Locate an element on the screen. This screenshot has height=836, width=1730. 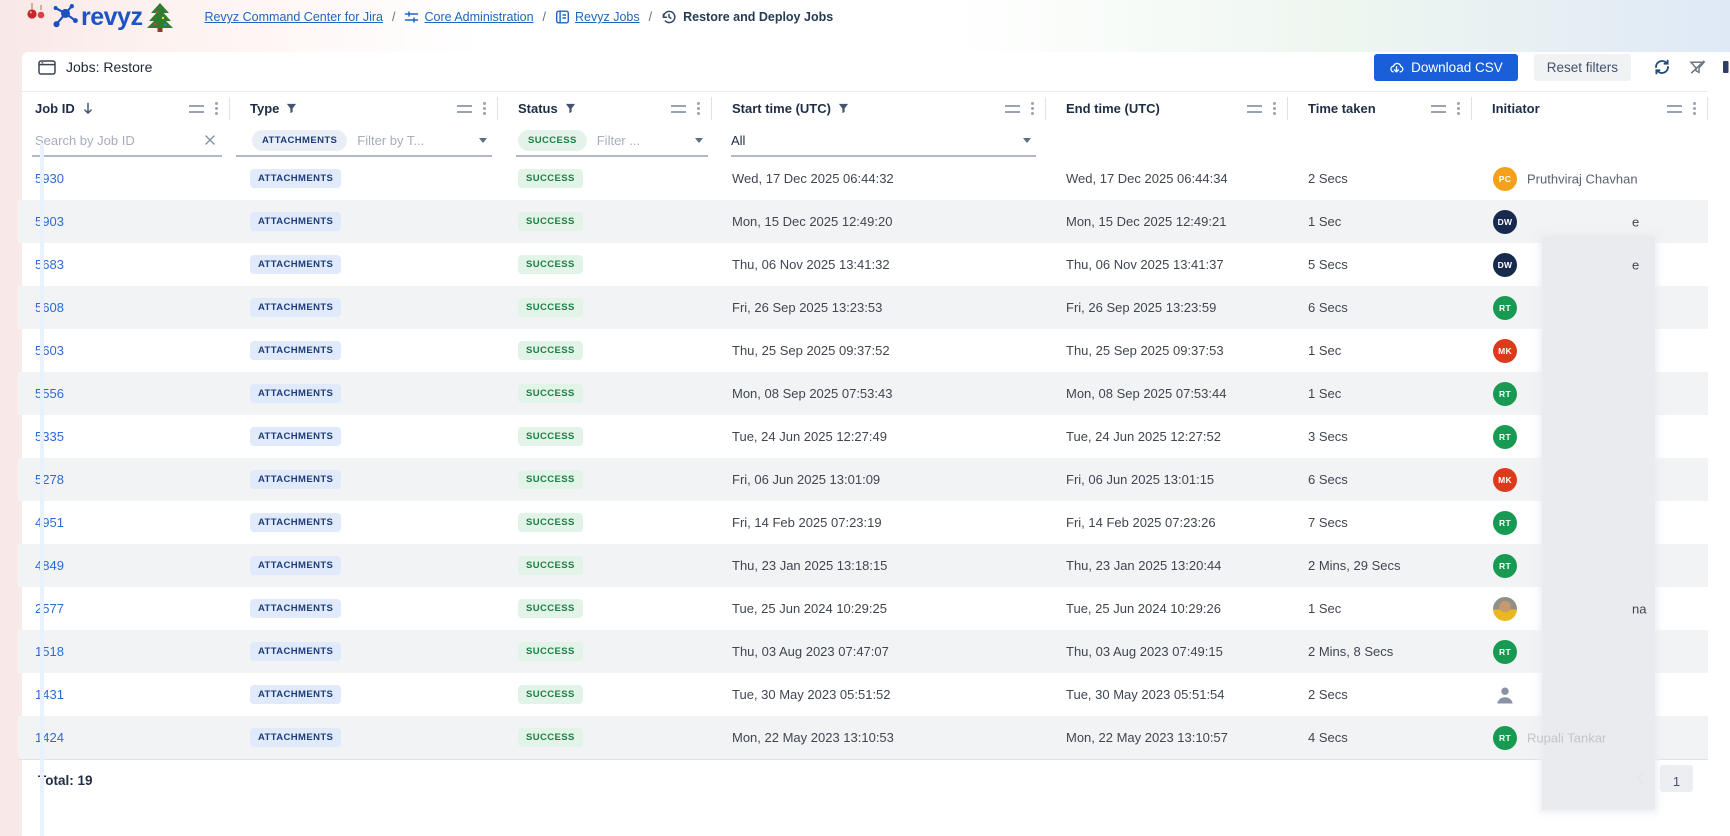
start-time-cell: Tue, 25 Jun 2024 10:29:25 is located at coordinates (809, 608).